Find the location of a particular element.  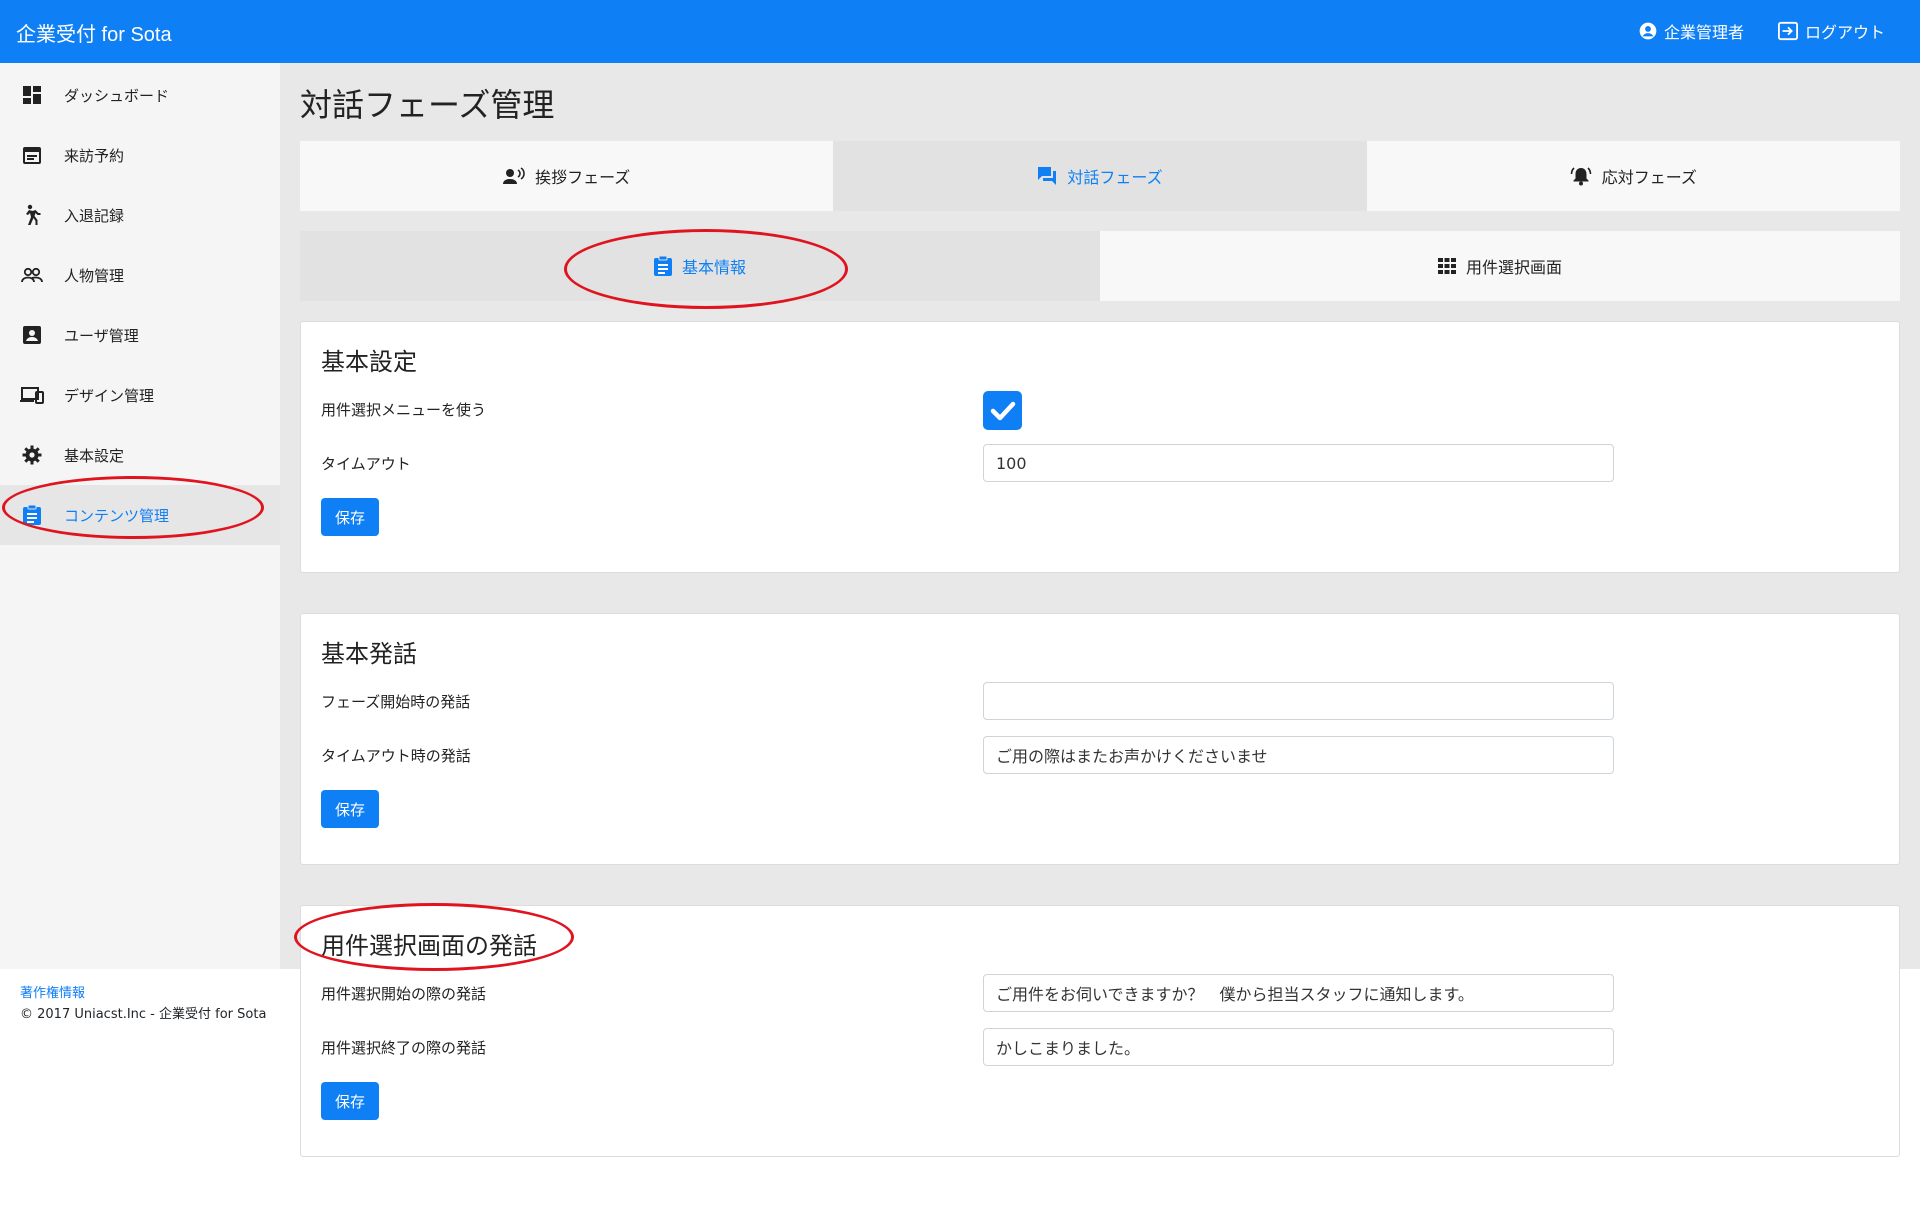

tab-label: 対話フェーズ is located at coordinates (1115, 177).